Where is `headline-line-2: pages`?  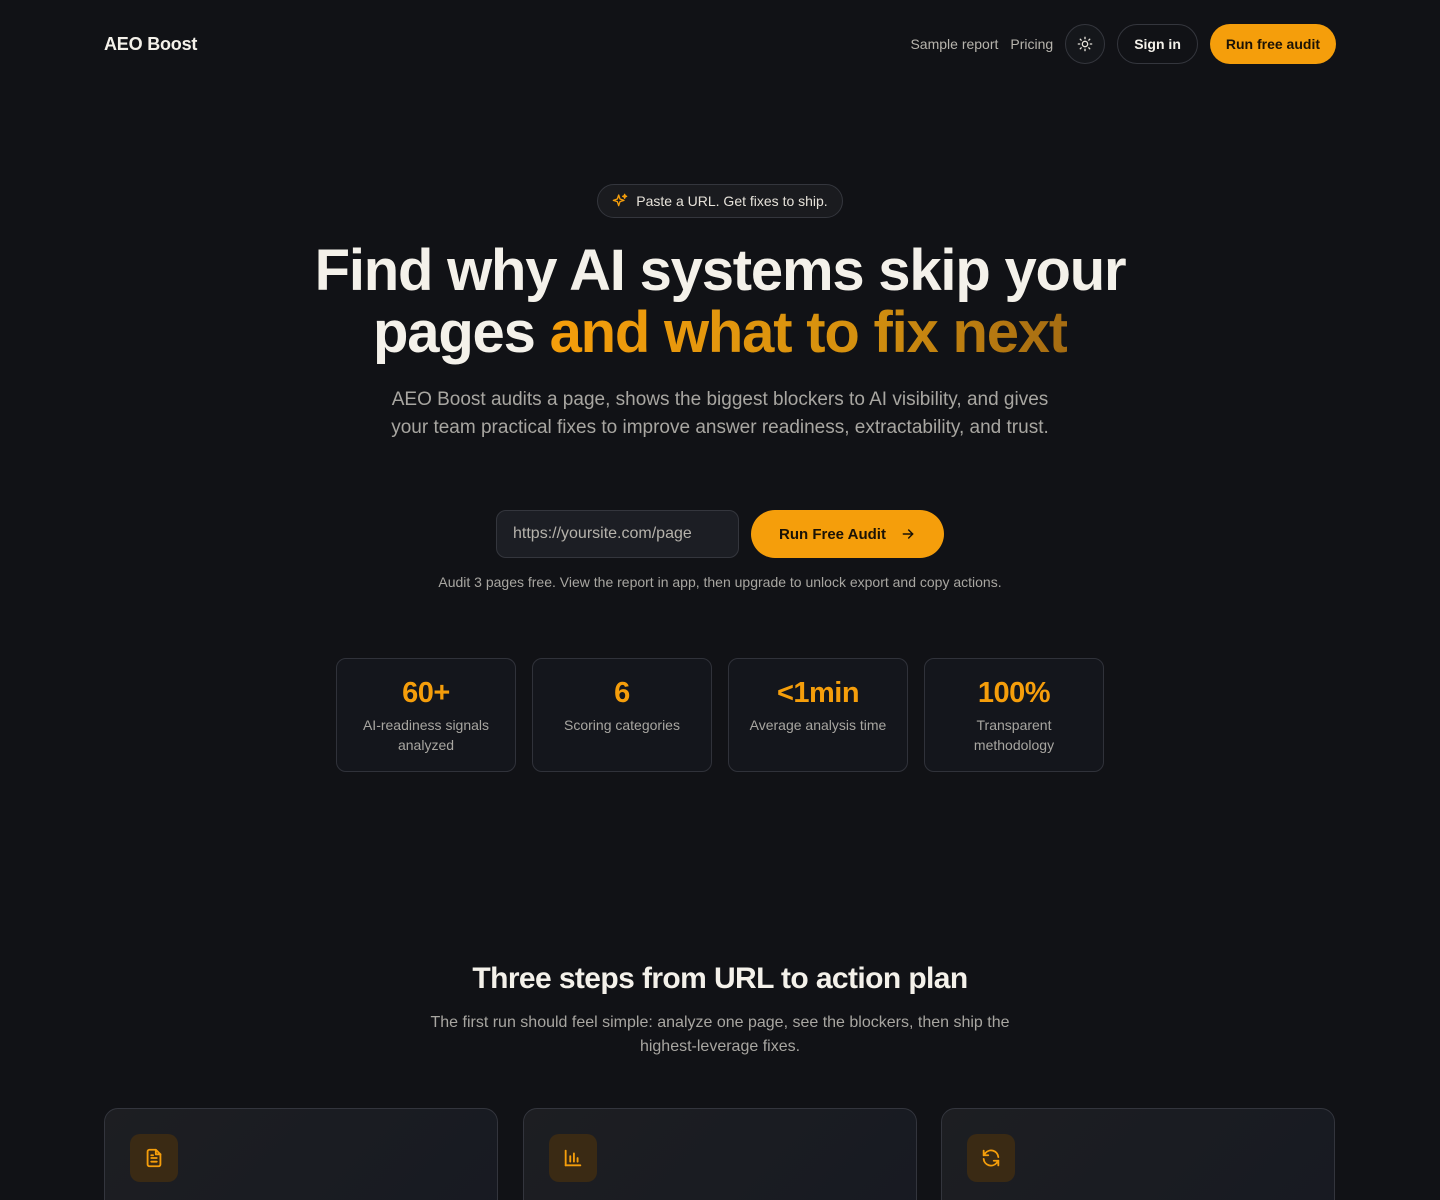 headline-line-2: pages is located at coordinates (461, 332).